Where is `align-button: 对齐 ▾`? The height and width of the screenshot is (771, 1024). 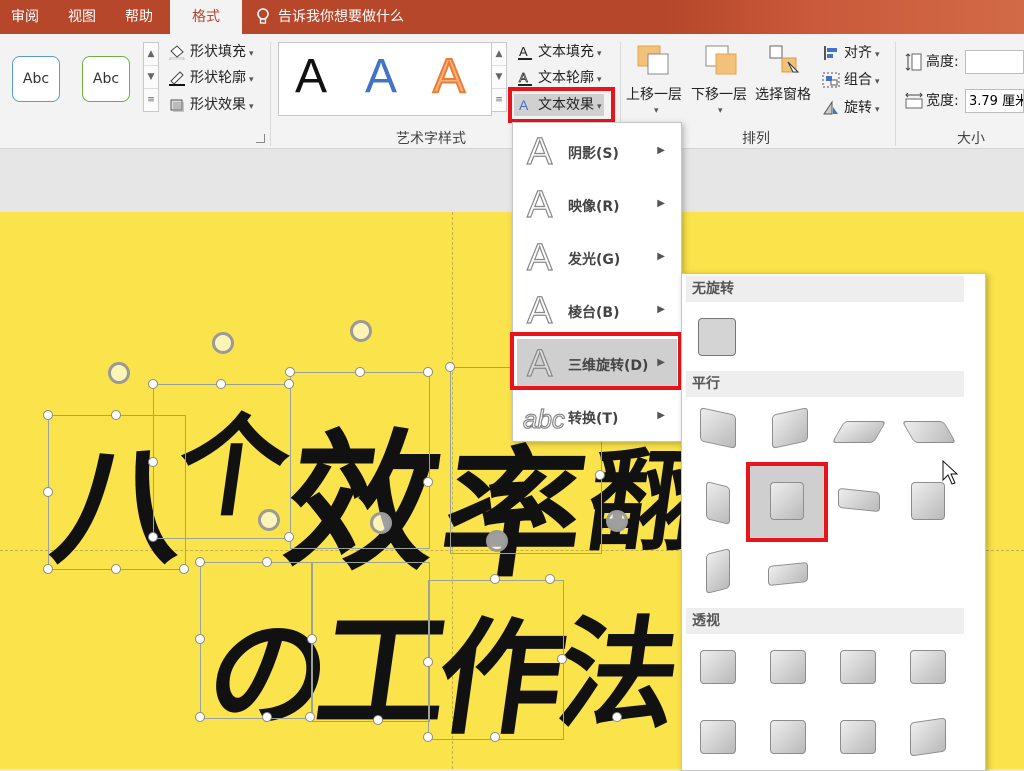 align-button: 对齐 ▾ is located at coordinates (851, 53).